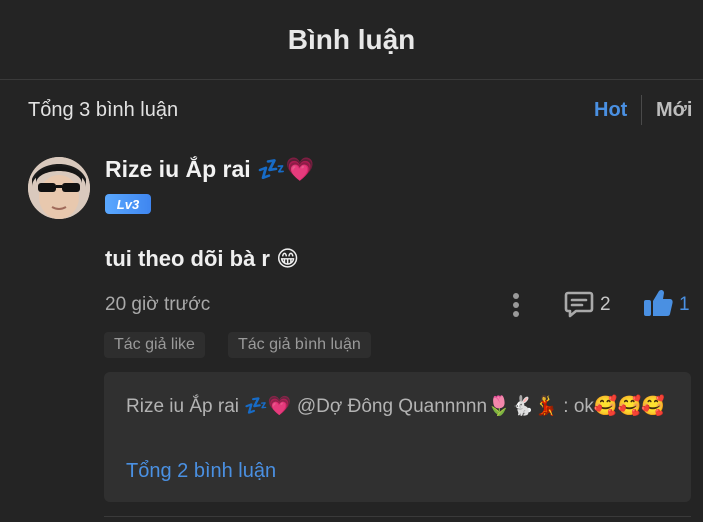 The height and width of the screenshot is (522, 703). What do you see at coordinates (658, 303) in the screenshot?
I see `thumbs-up-icon` at bounding box center [658, 303].